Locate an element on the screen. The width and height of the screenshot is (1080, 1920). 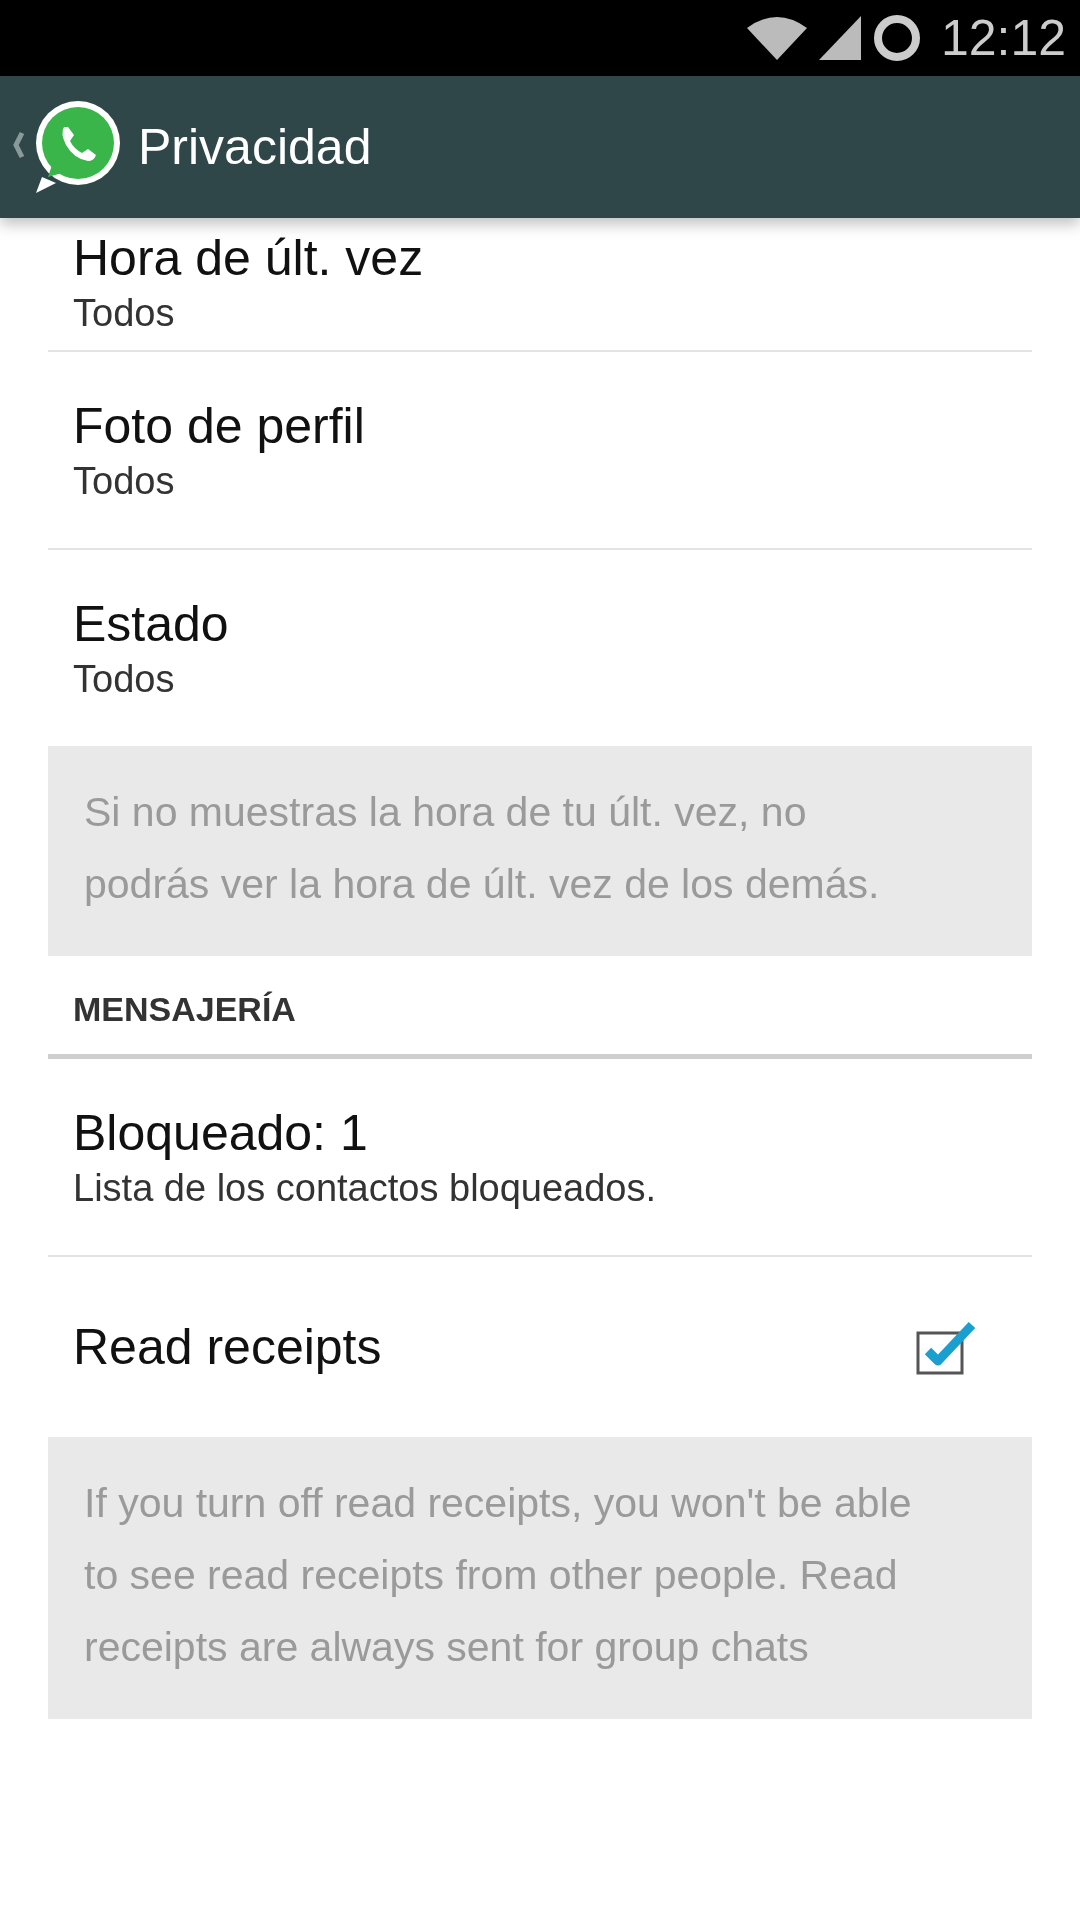
wifi-icon is located at coordinates (776, 38).